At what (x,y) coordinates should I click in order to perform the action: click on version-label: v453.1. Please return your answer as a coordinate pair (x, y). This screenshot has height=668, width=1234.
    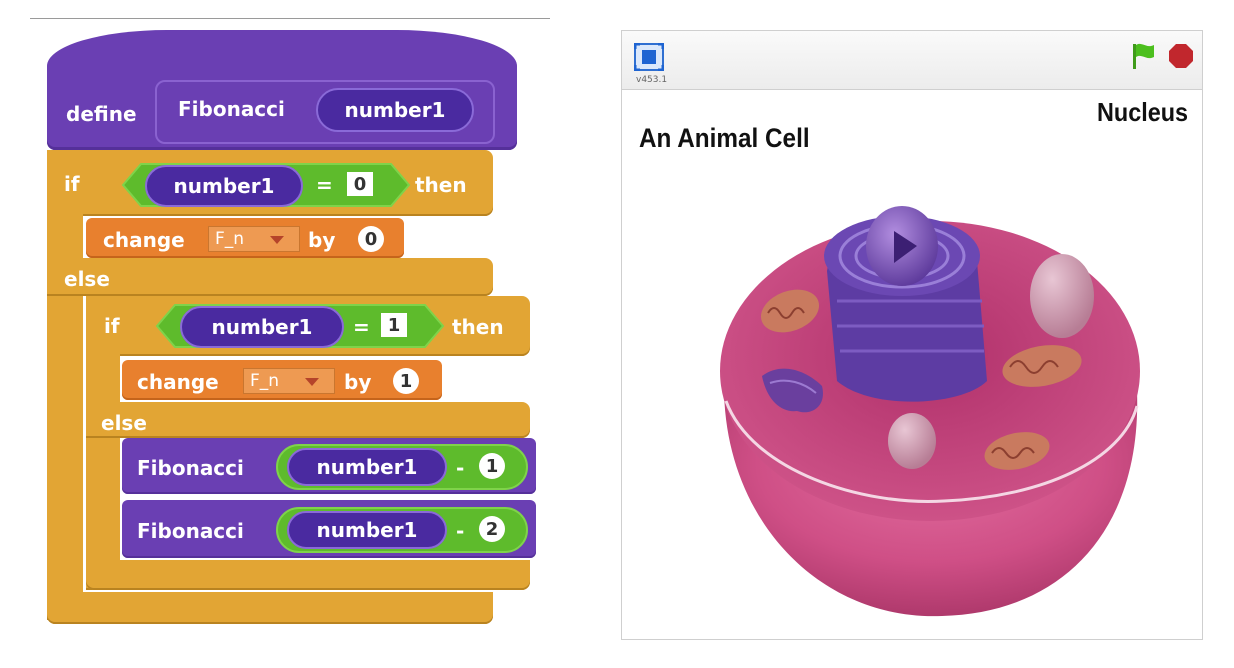
    Looking at the image, I should click on (652, 80).